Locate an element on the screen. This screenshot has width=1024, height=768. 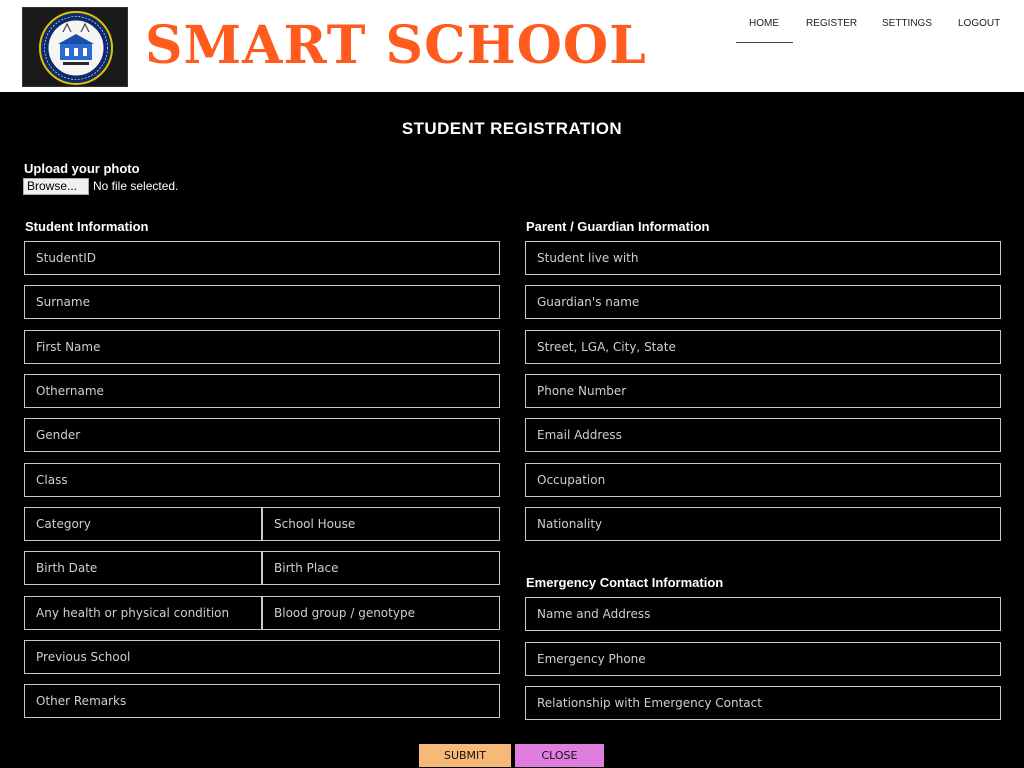
emergency-phone-input: Emergency Phone is located at coordinates (763, 659).